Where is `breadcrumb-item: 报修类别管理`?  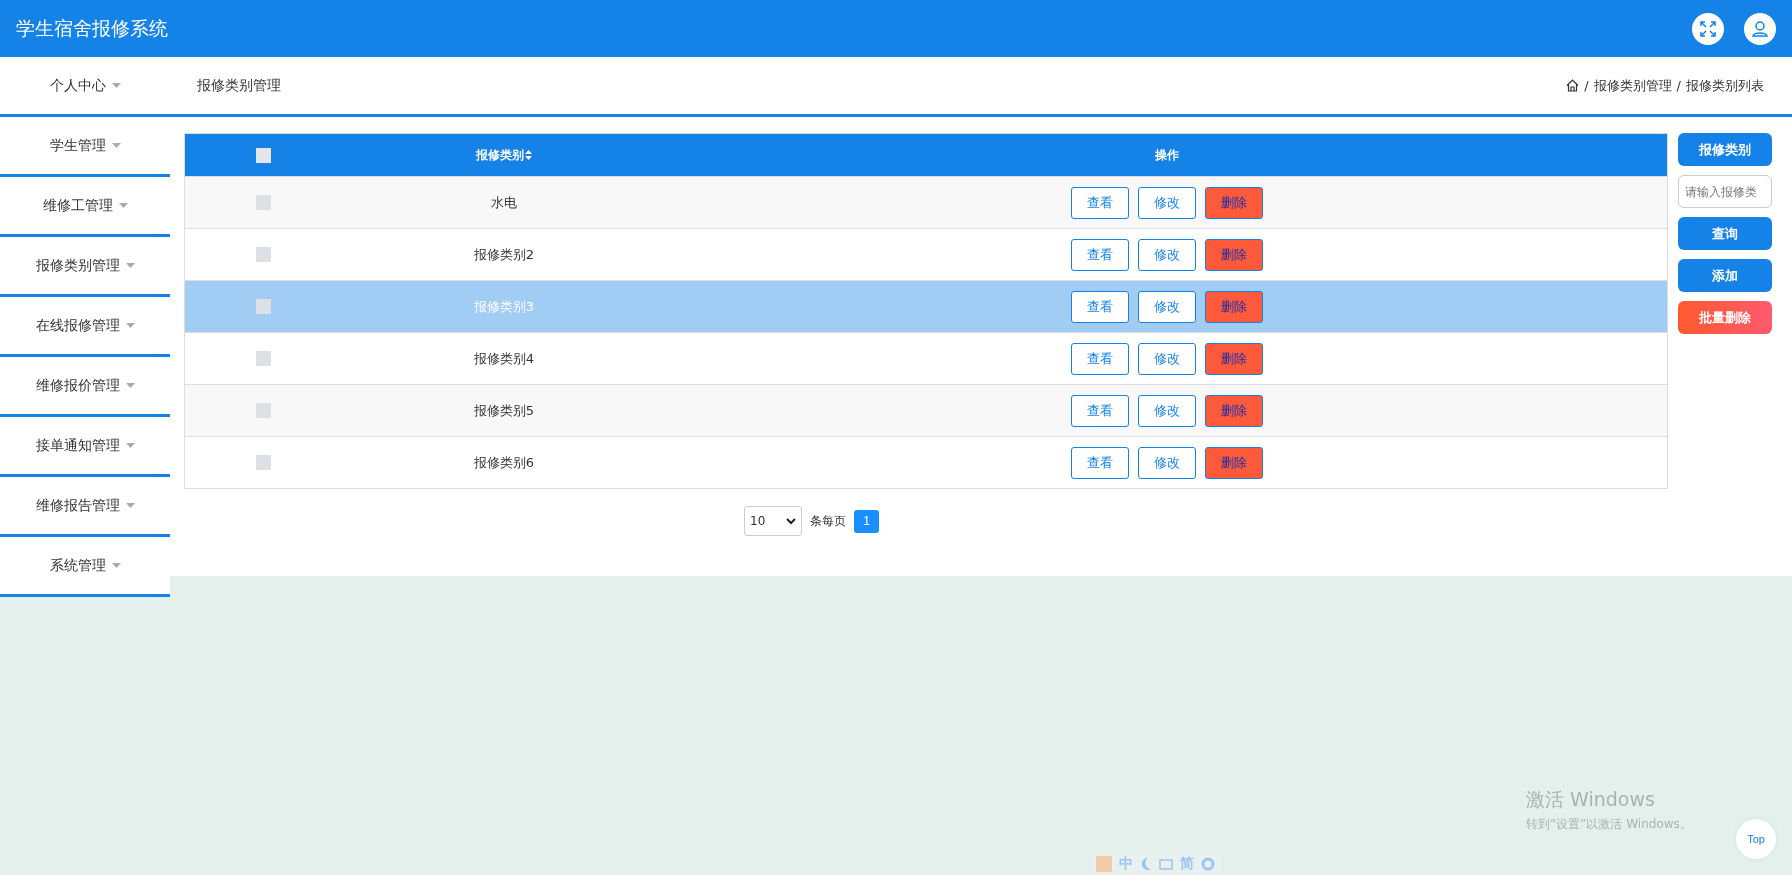 breadcrumb-item: 报修类别管理 is located at coordinates (1632, 85).